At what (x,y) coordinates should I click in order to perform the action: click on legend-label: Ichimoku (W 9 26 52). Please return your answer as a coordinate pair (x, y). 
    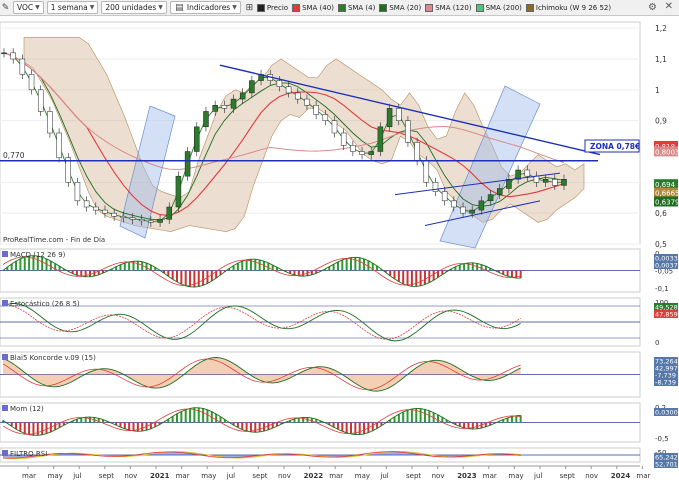
    Looking at the image, I should click on (573, 7).